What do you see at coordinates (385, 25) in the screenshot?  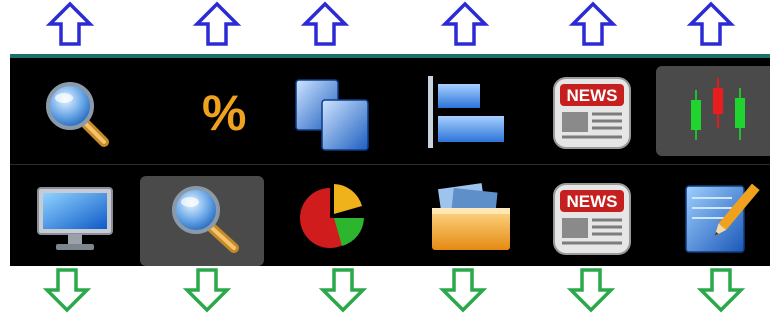 I see `up-arrows-row` at bounding box center [385, 25].